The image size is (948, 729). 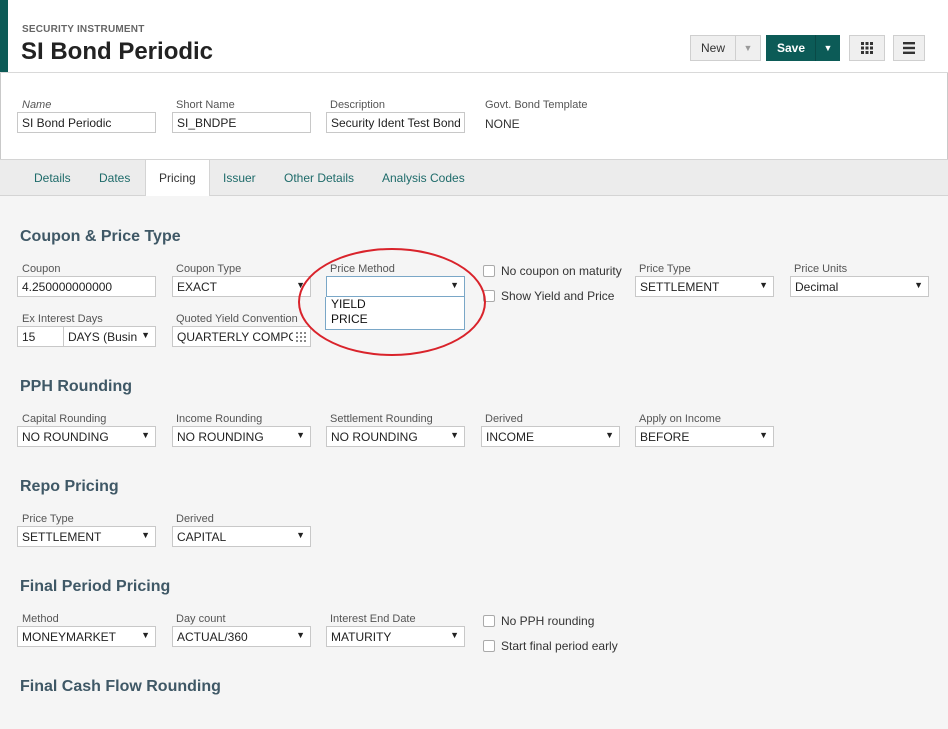 I want to click on repo-price-type-label: Price Type, so click(x=48, y=519).